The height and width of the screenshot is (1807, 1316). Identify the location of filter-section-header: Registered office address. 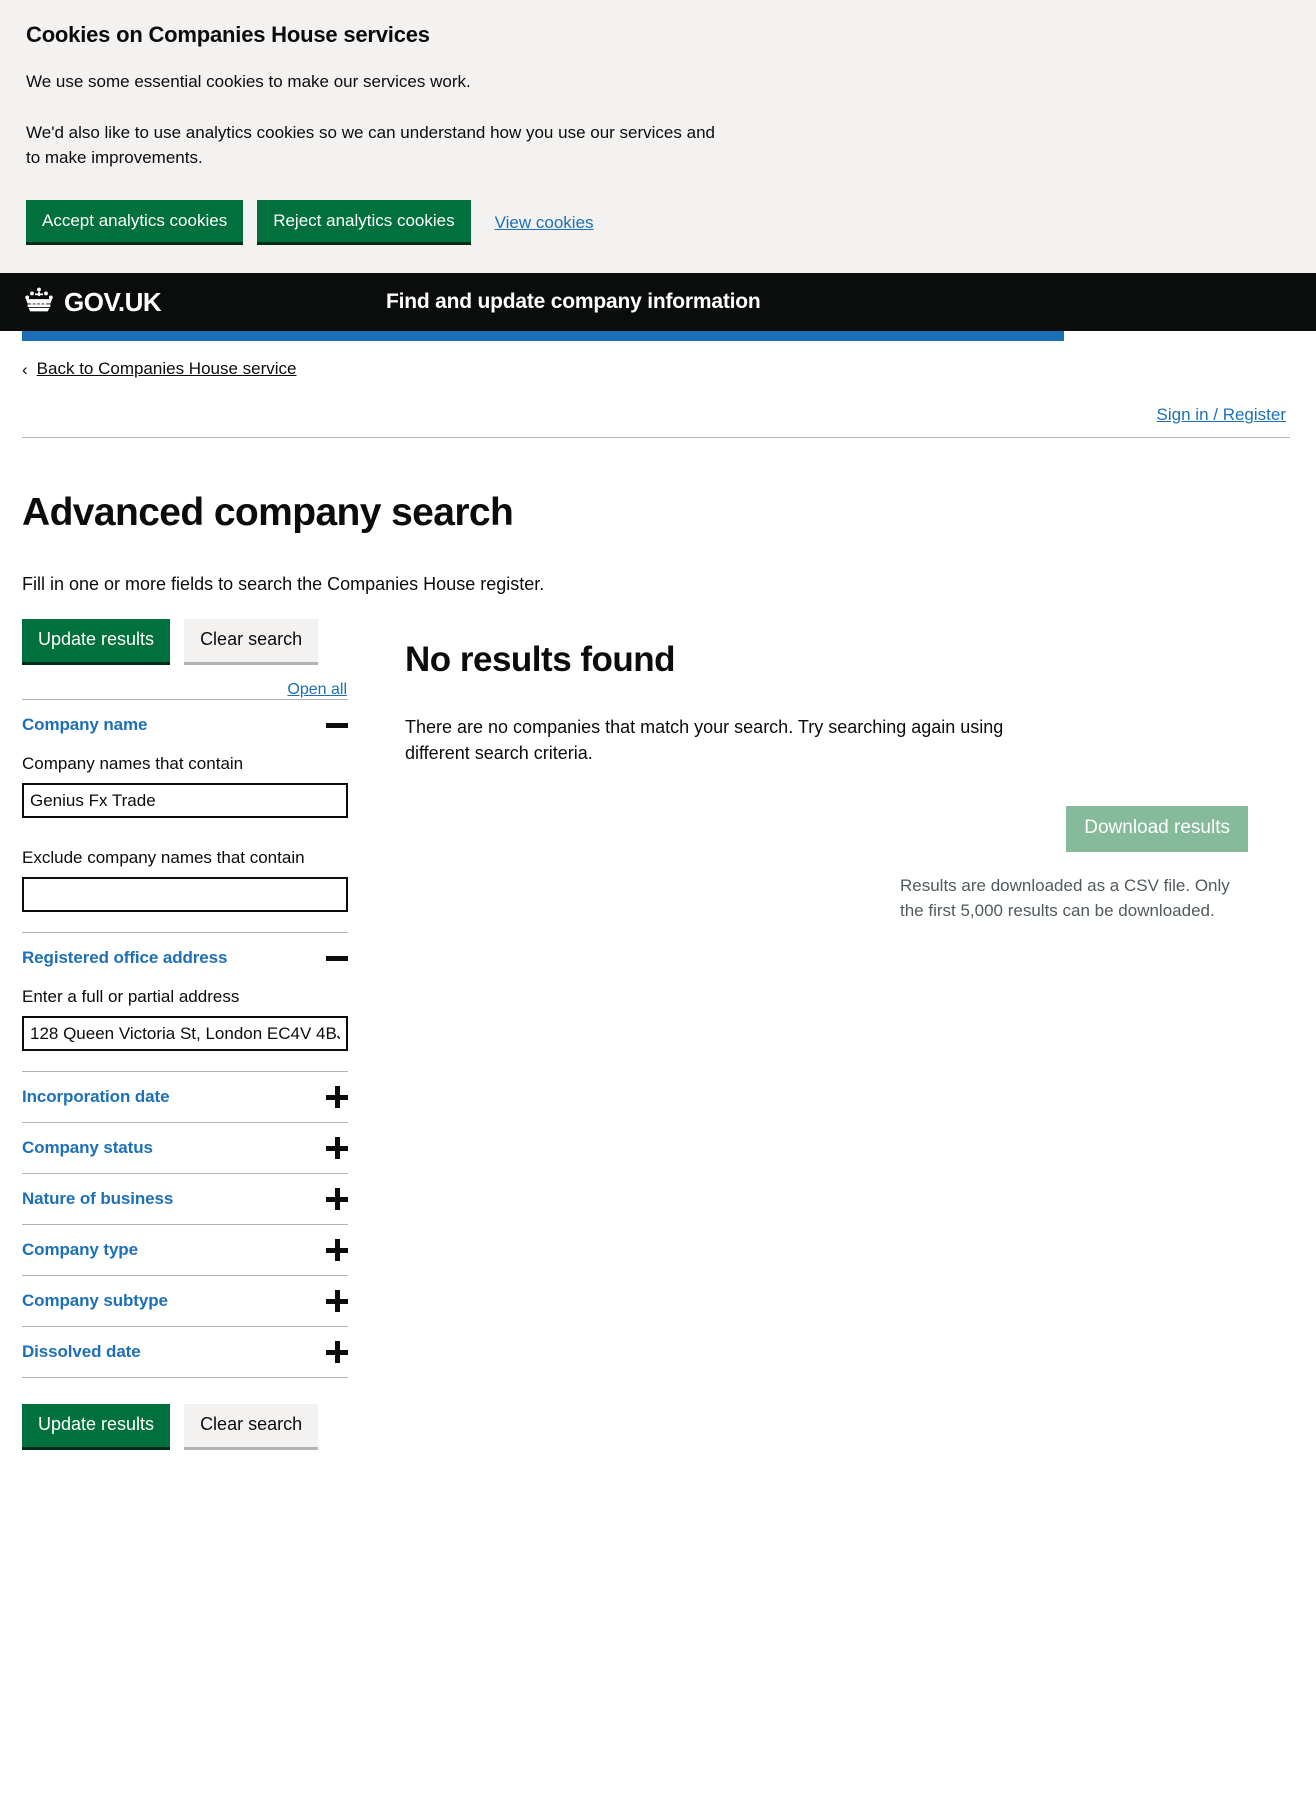
(185, 958).